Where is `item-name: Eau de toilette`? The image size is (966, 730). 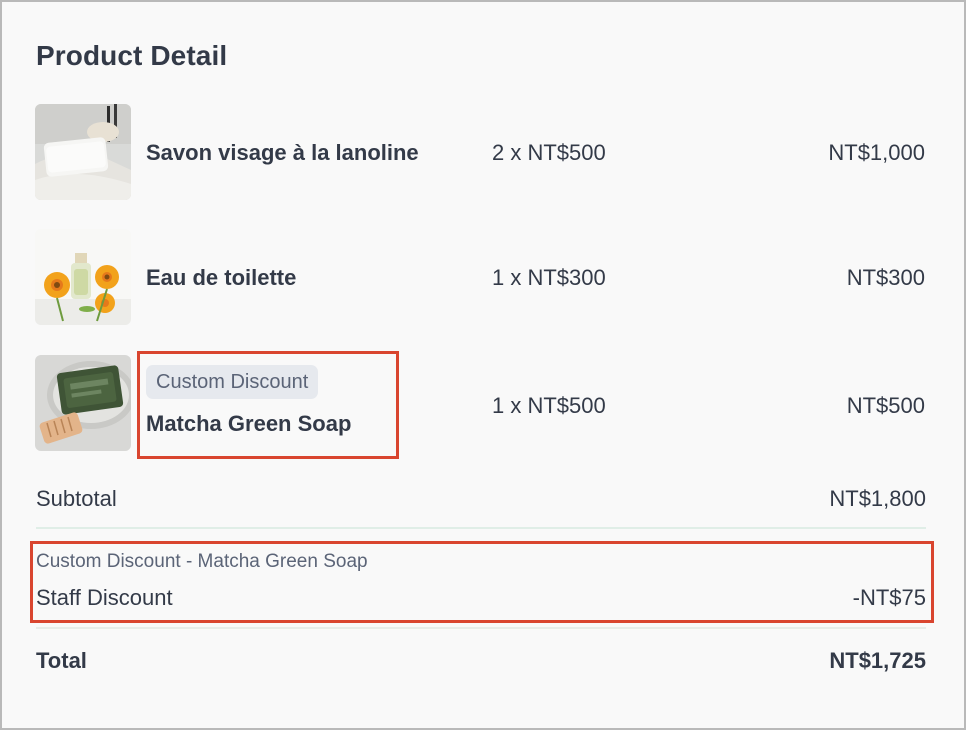 item-name: Eau de toilette is located at coordinates (221, 277).